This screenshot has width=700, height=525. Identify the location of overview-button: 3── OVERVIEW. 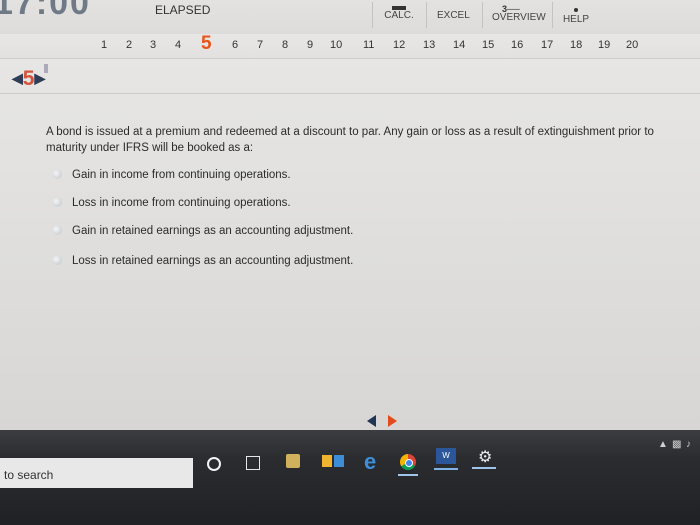
(519, 13).